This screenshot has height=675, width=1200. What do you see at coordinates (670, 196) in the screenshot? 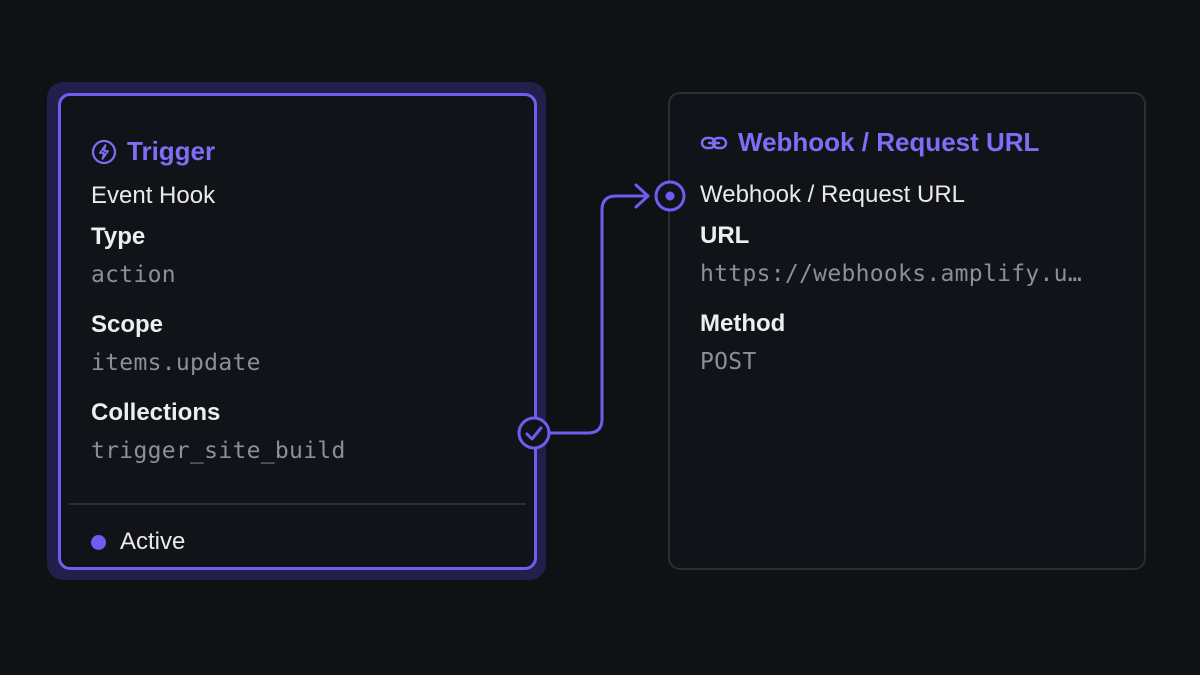
I see `input-handle-icon` at bounding box center [670, 196].